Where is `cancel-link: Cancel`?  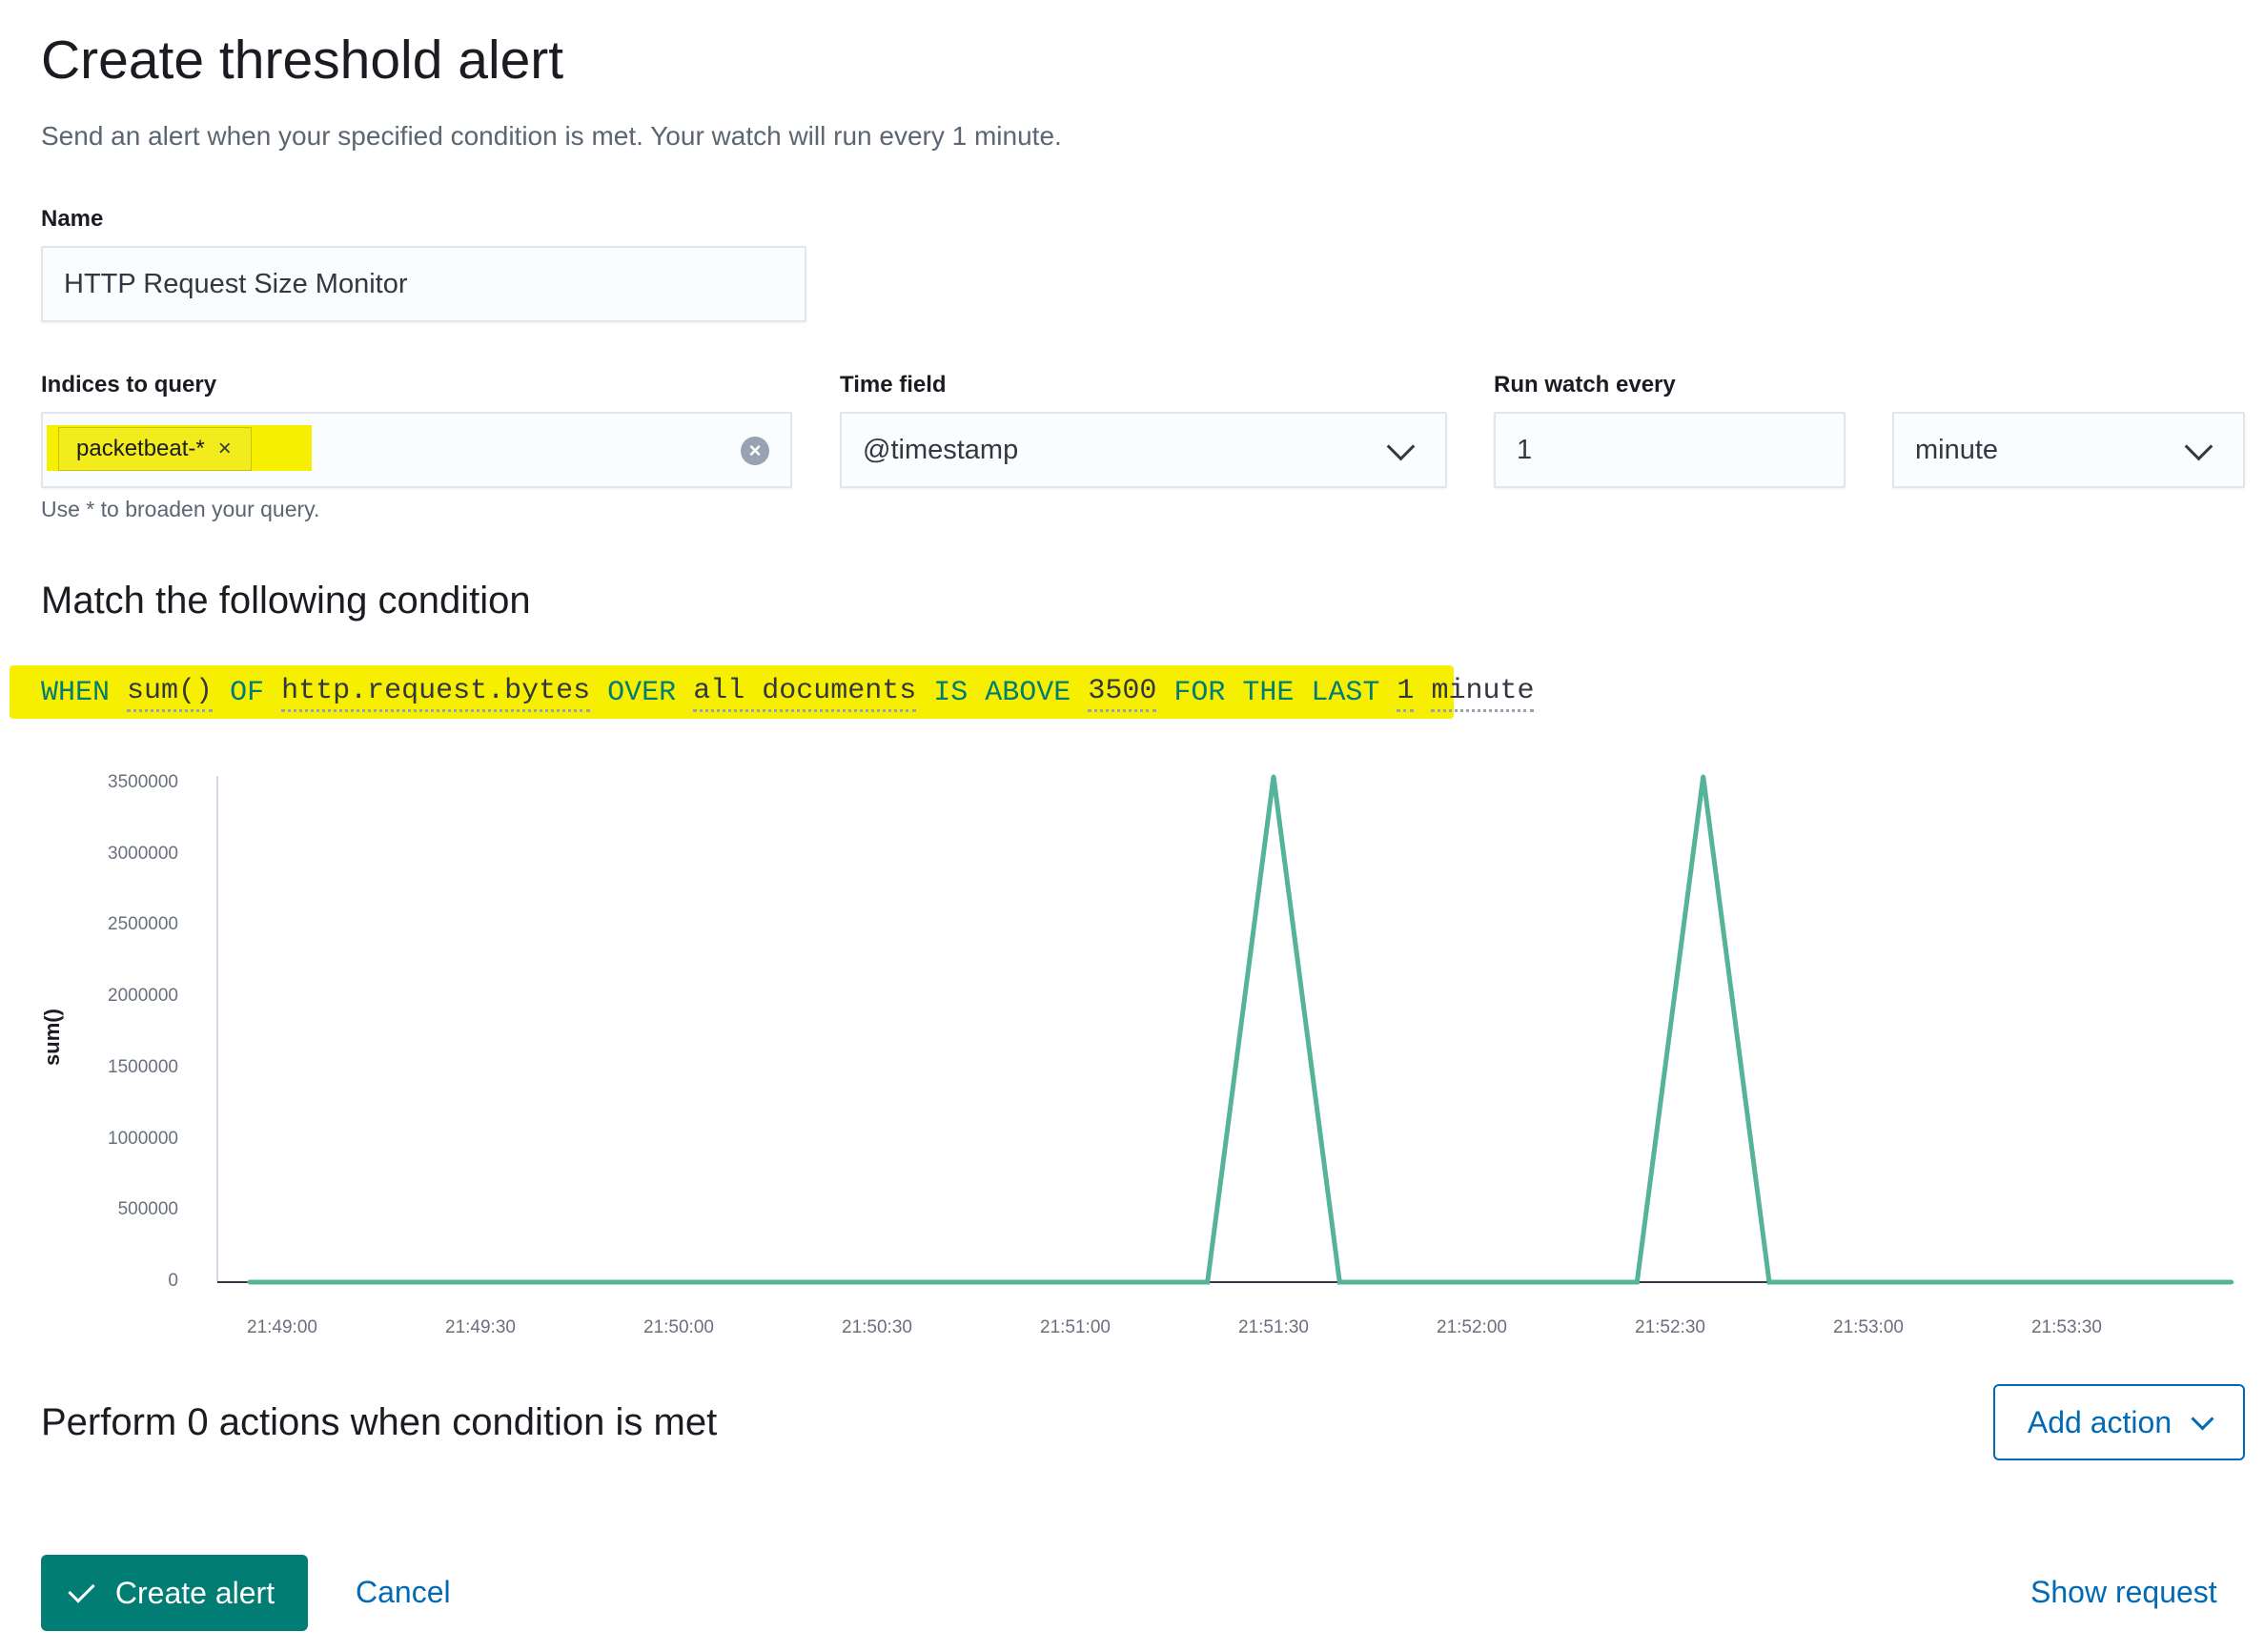
cancel-link: Cancel is located at coordinates (403, 1592).